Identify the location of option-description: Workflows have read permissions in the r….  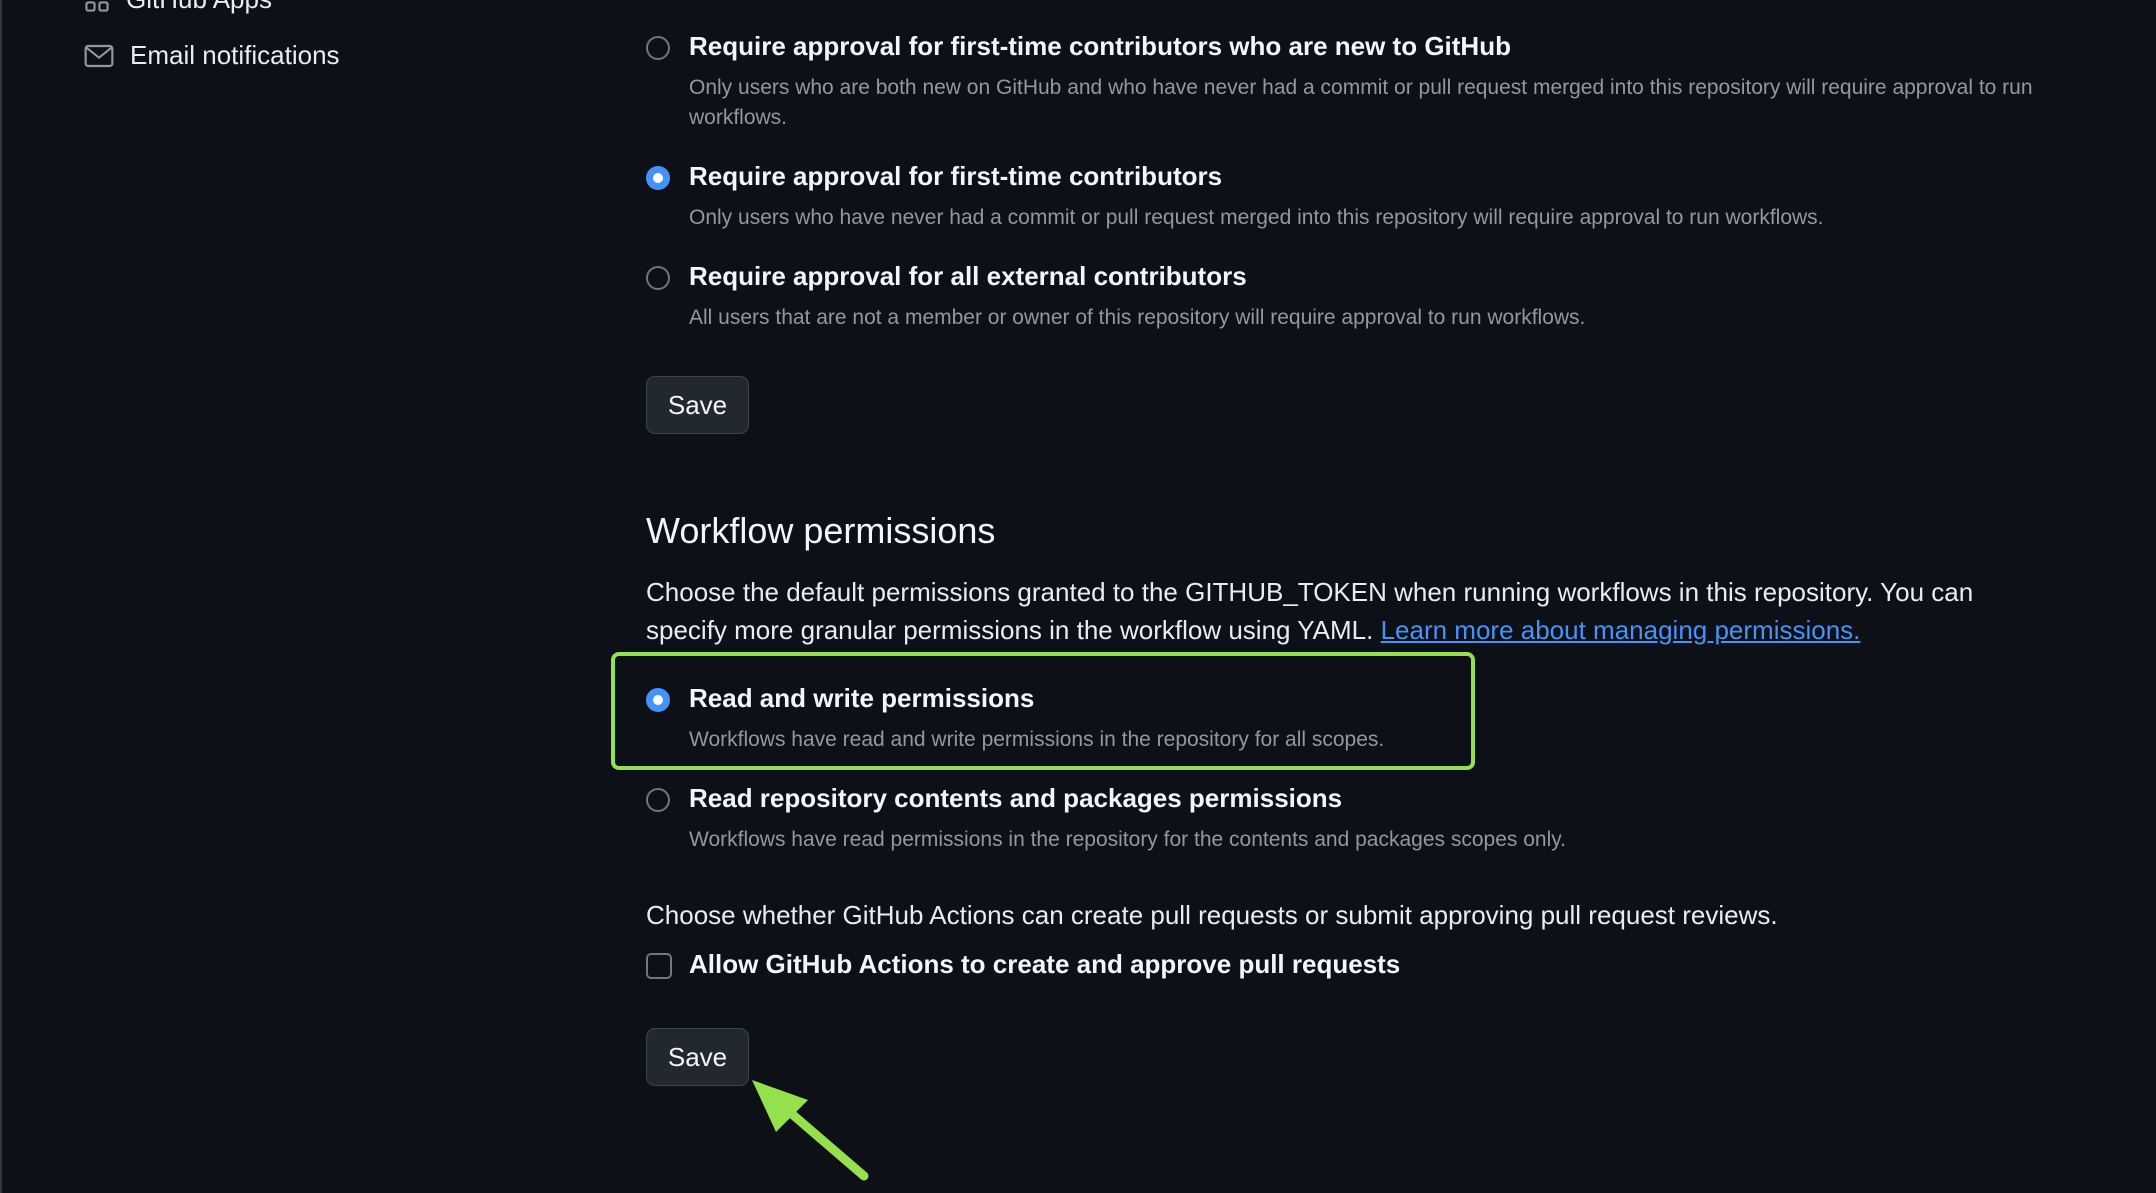
(1128, 839).